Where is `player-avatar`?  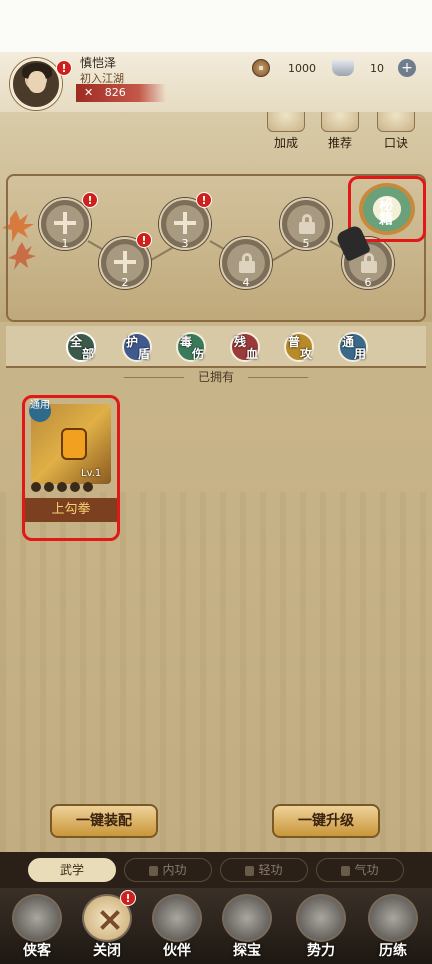 player-avatar is located at coordinates (36, 84).